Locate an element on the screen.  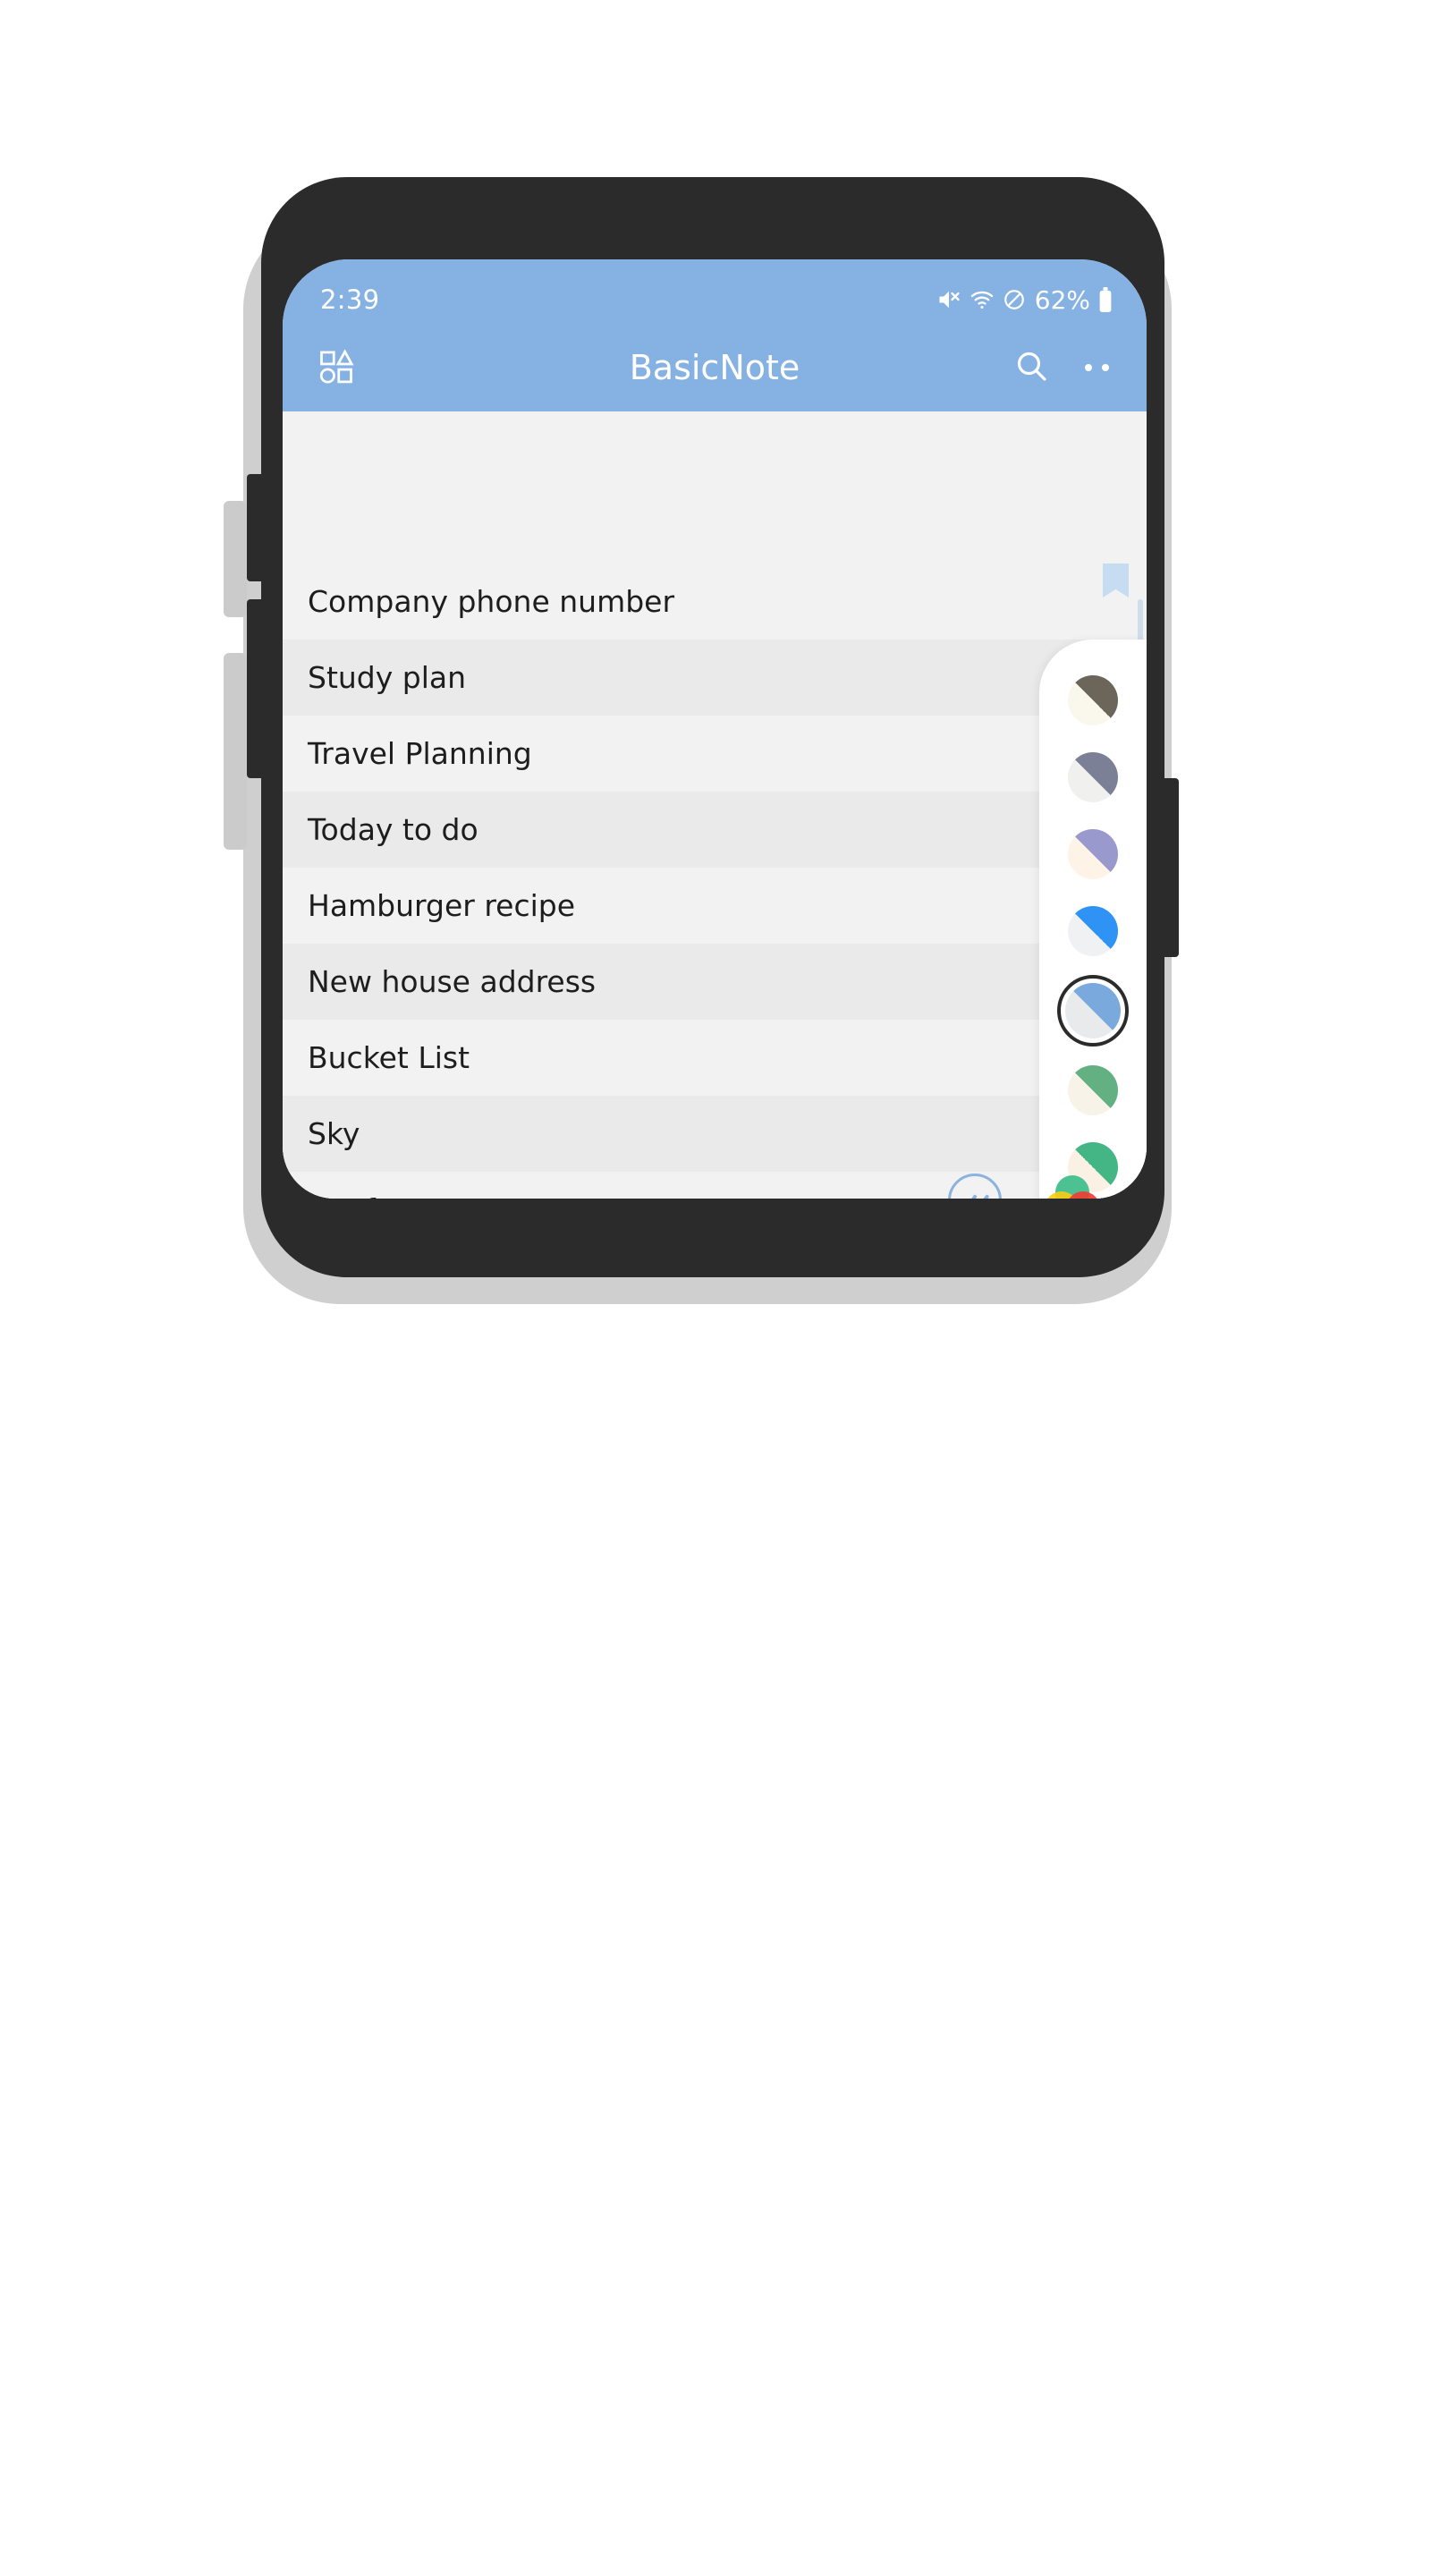
battery-icon is located at coordinates (1106, 299).